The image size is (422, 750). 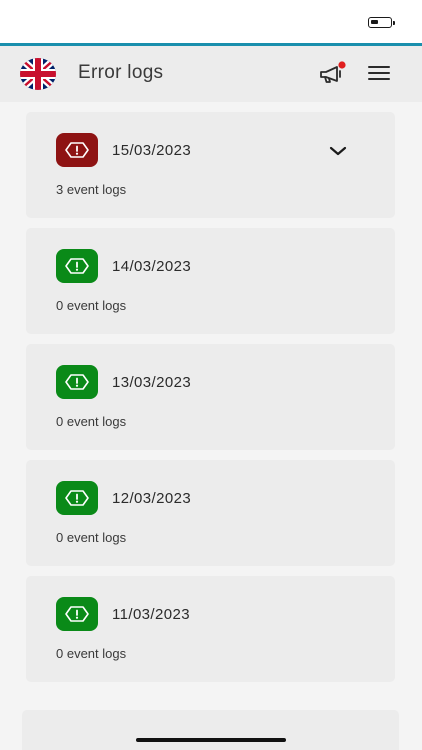 What do you see at coordinates (152, 498) in the screenshot?
I see `log-date: 12/03/2023` at bounding box center [152, 498].